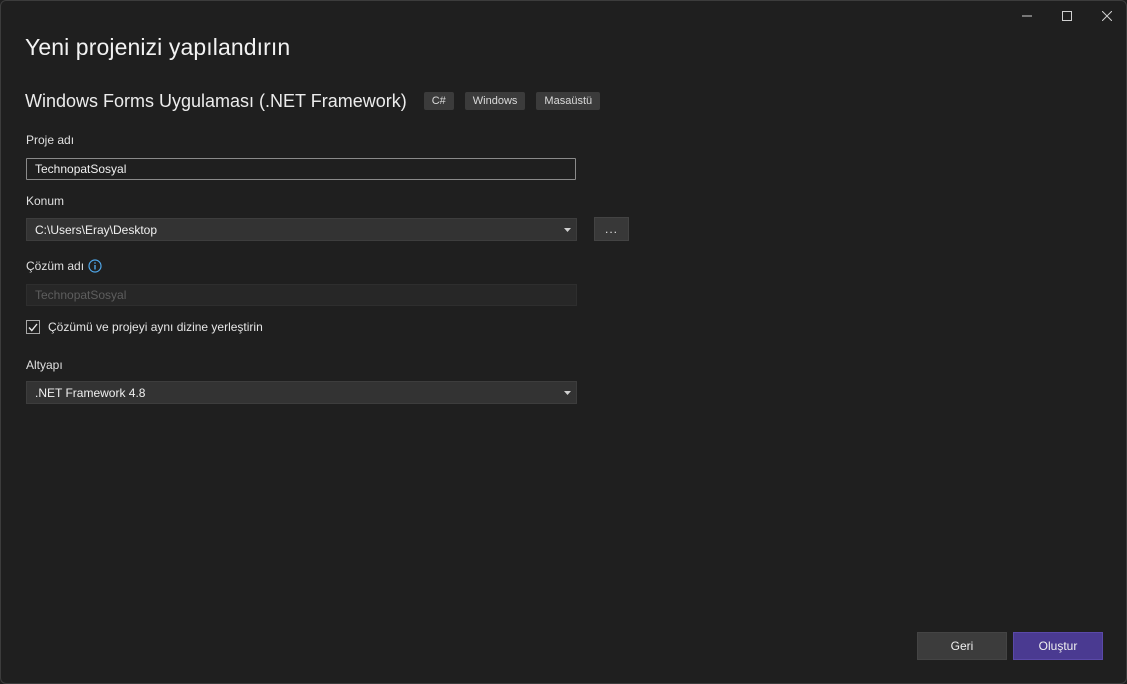  I want to click on framework-combobox: .NET Framework 4.8, so click(301, 392).